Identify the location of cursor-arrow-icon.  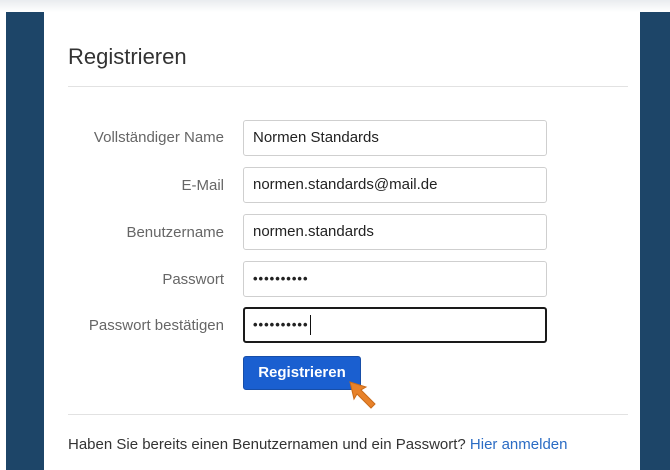
(362, 395).